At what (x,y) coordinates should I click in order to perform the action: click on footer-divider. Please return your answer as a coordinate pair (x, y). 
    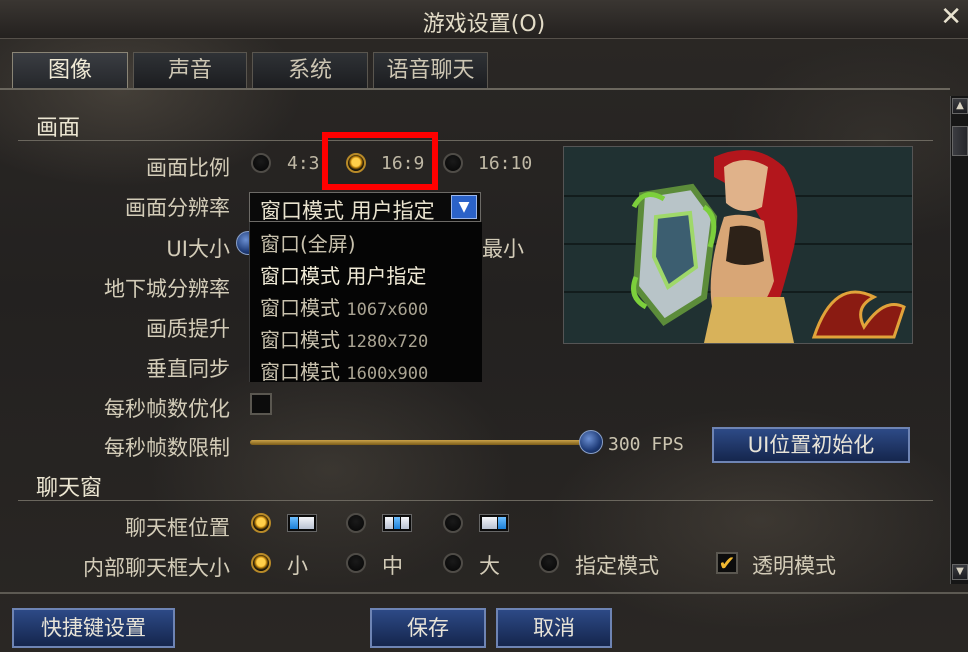
    Looking at the image, I should click on (484, 593).